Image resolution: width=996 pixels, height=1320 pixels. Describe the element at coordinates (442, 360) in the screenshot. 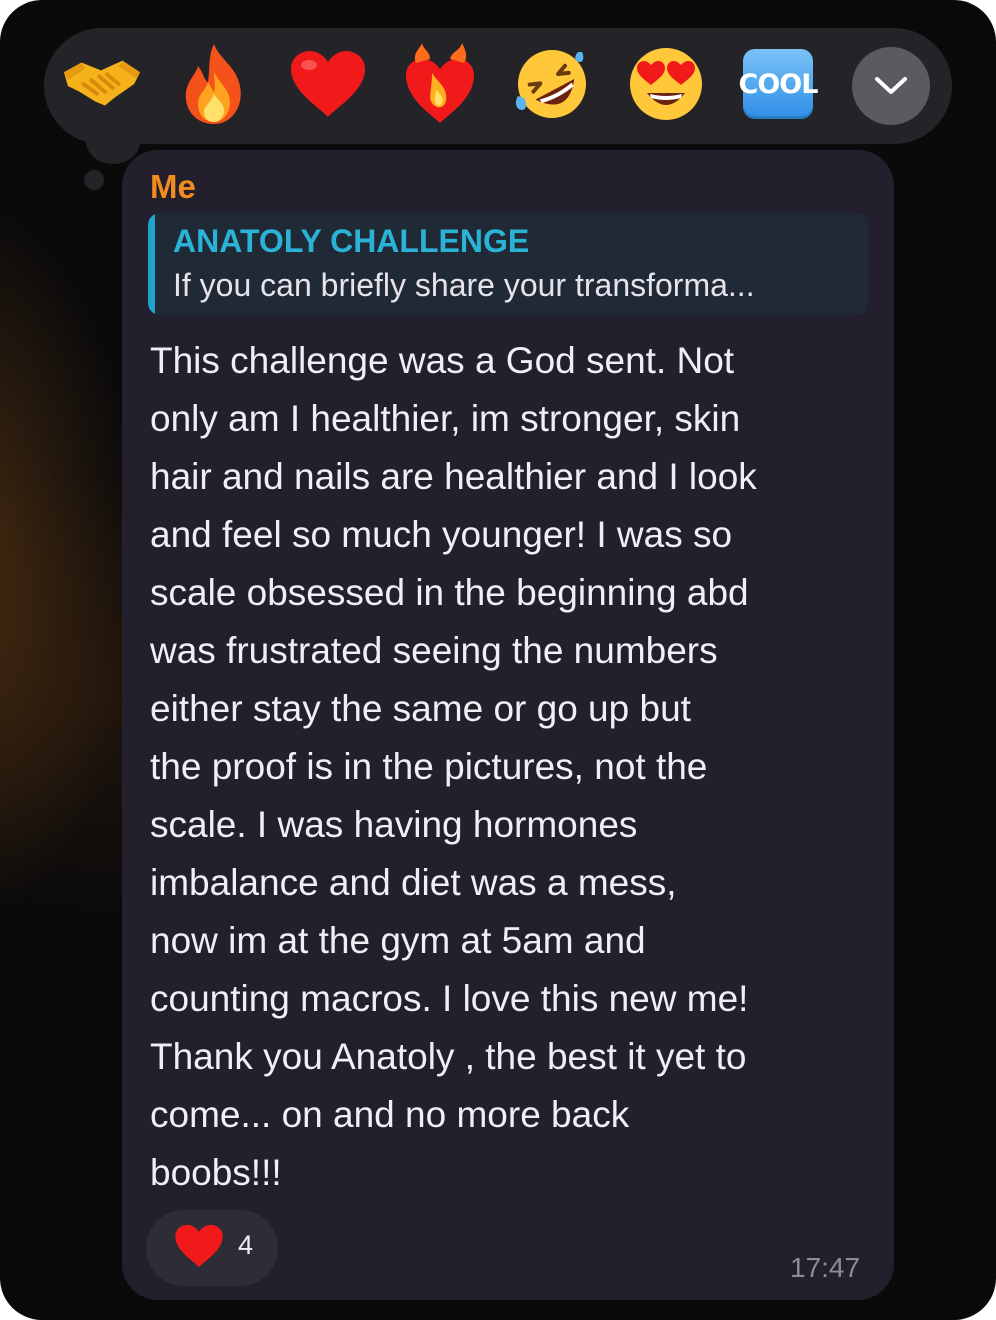

I see `message-line: This challenge was a God sent. Not` at that location.